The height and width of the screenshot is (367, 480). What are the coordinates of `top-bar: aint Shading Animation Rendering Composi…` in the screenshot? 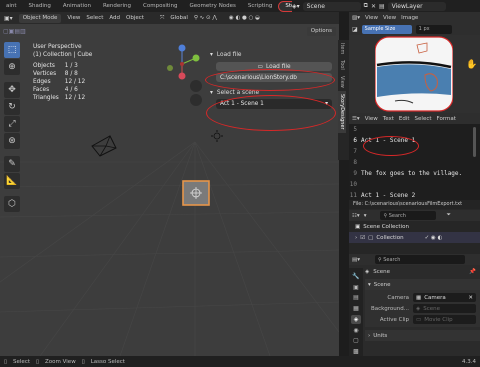 It's located at (240, 6).